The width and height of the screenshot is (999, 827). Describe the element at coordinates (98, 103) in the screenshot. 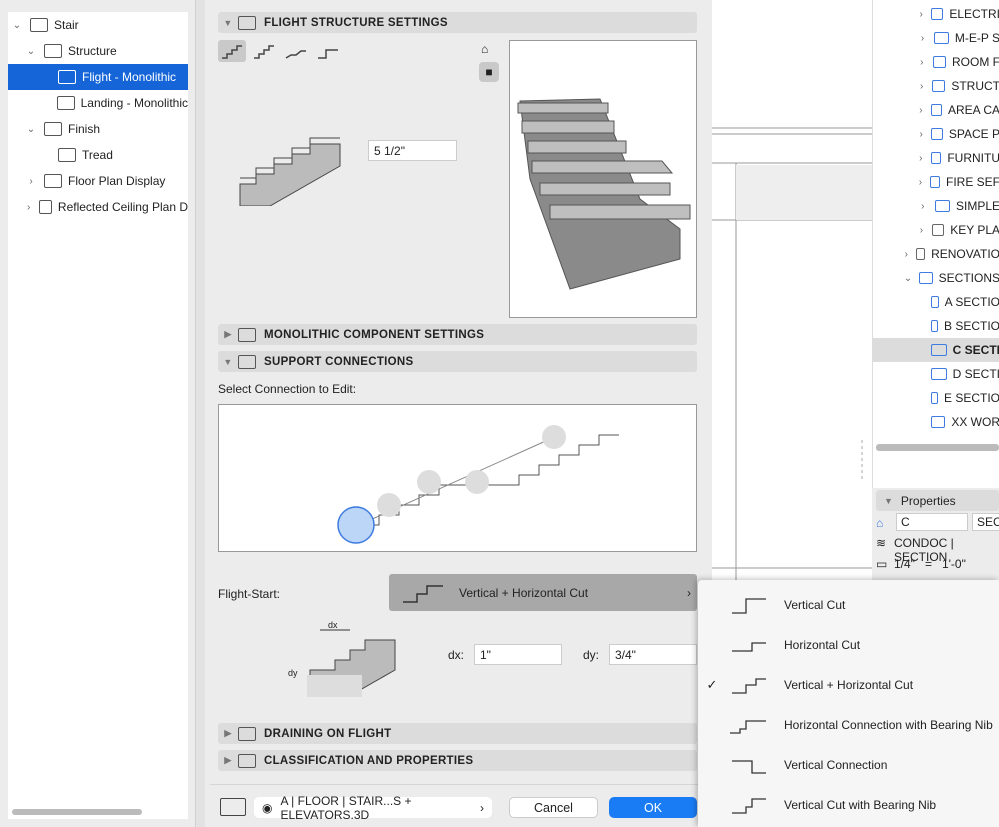

I see `tree-item: Landing - Monolithic` at that location.